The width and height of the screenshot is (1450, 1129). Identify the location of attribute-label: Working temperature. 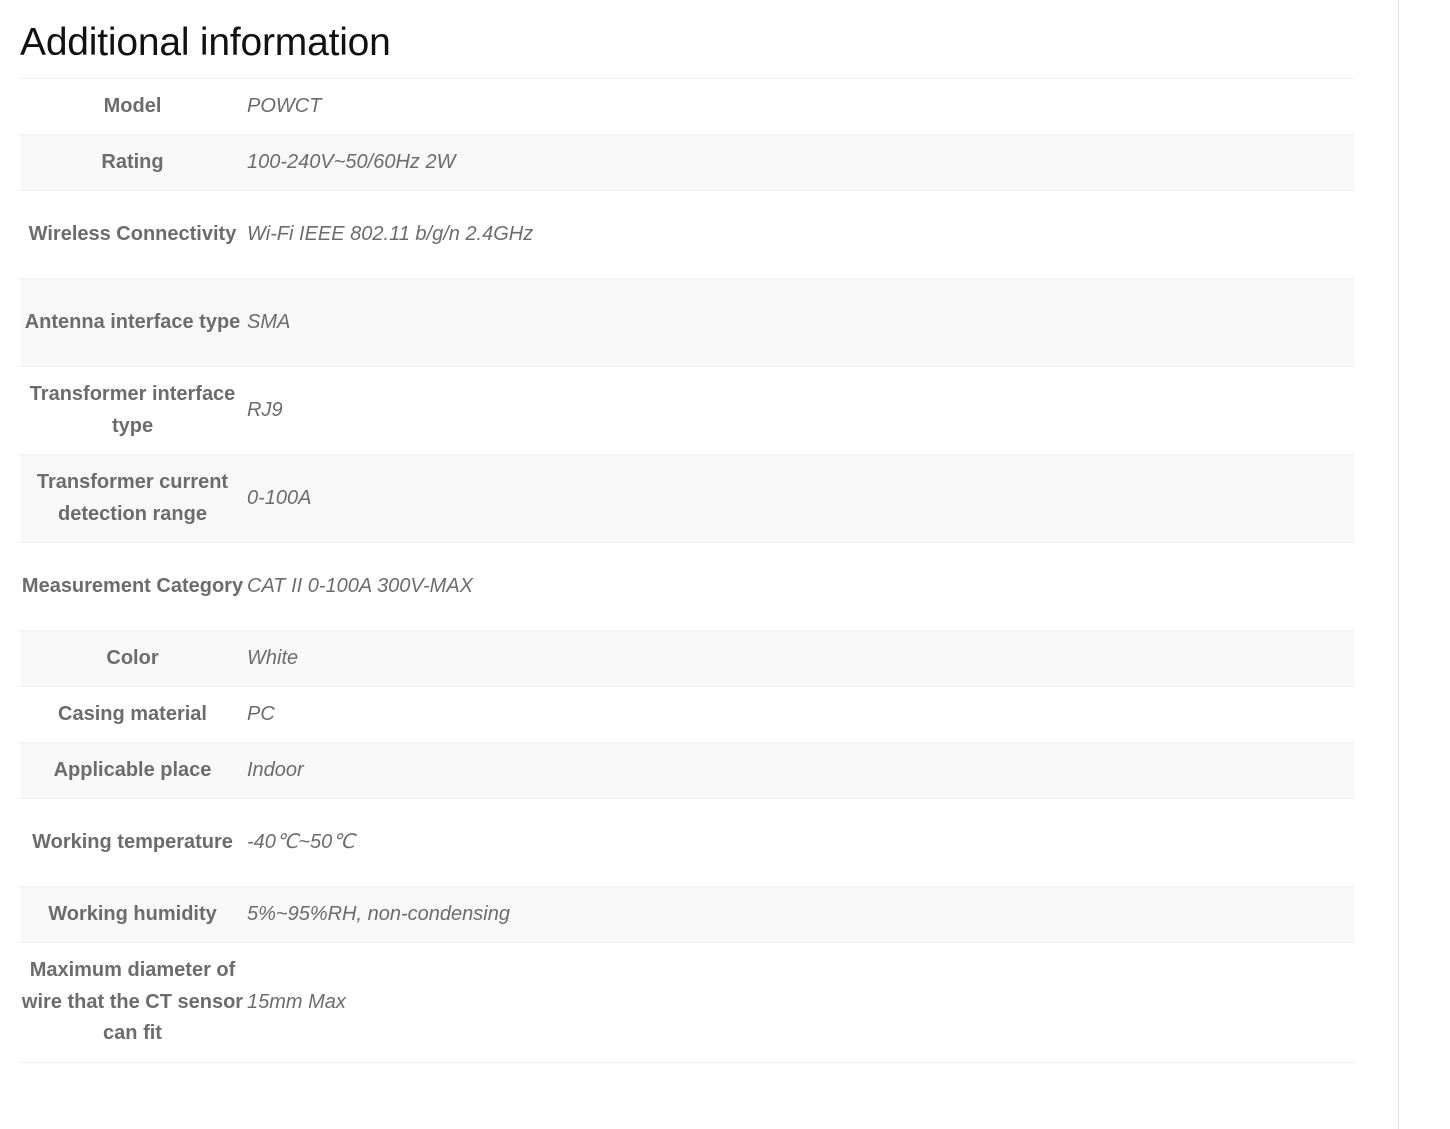
(132, 841).